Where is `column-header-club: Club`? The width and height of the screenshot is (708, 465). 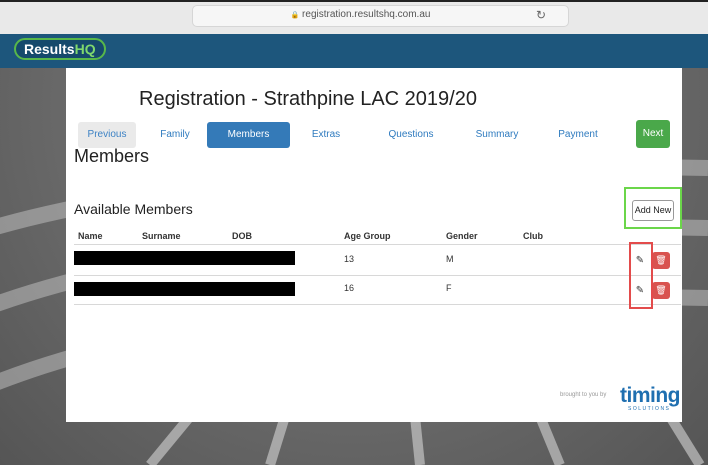 column-header-club: Club is located at coordinates (533, 236).